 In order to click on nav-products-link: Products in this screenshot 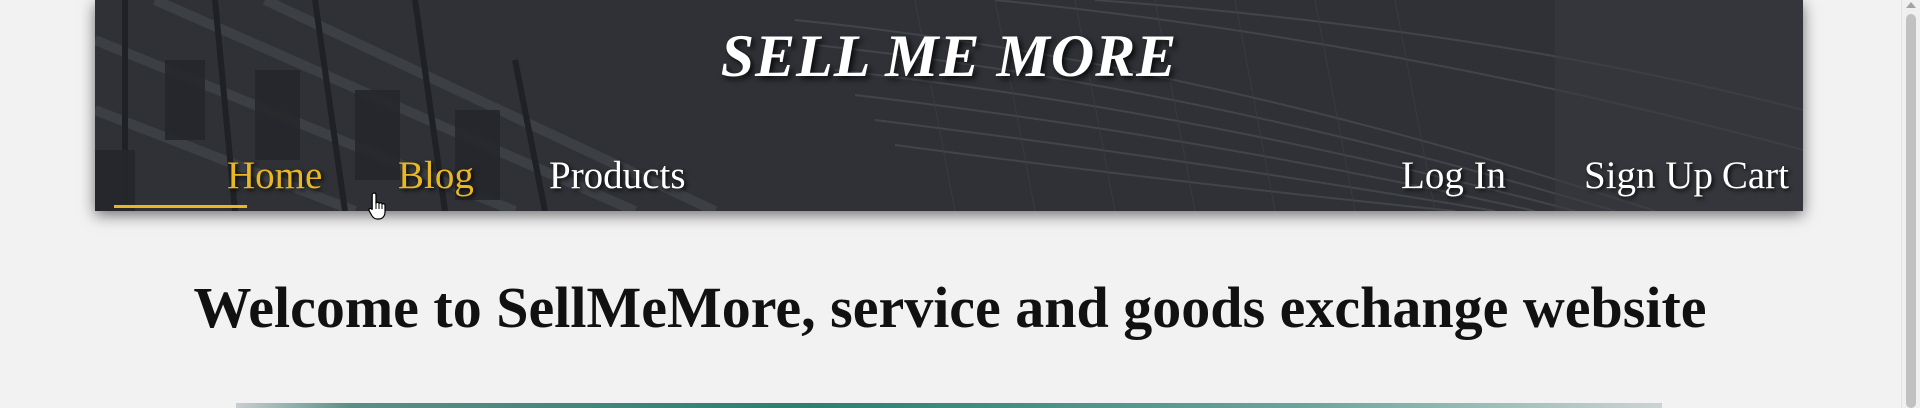, I will do `click(617, 176)`.